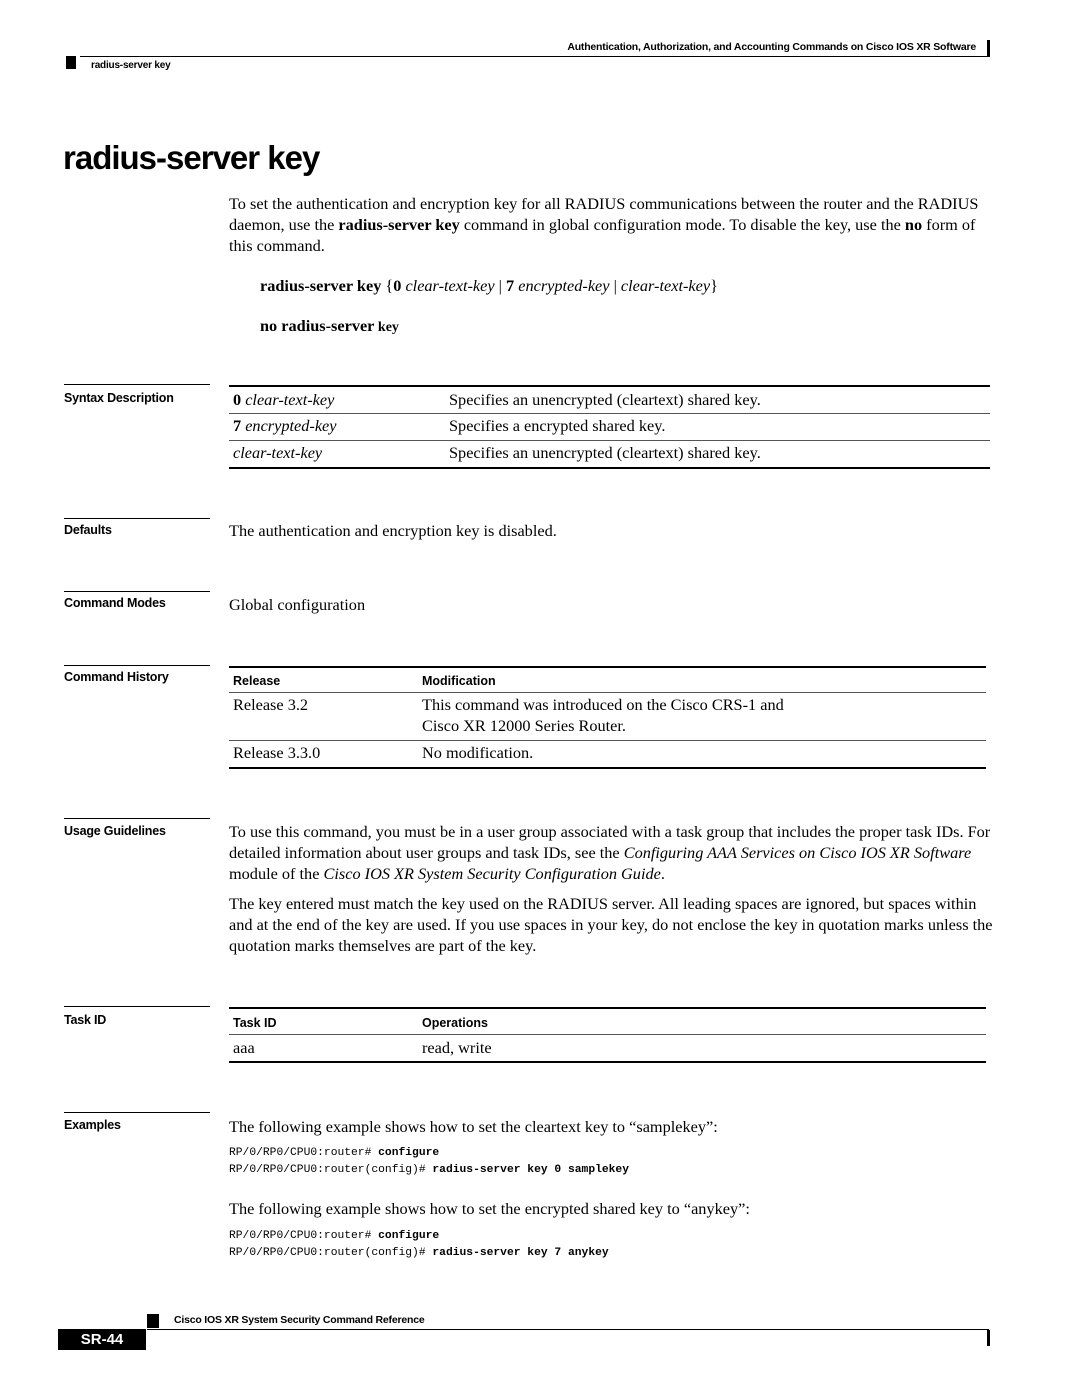 This screenshot has height=1397, width=1080. What do you see at coordinates (562, 285) in the screenshot?
I see `syntax-argument: encrypted-key` at bounding box center [562, 285].